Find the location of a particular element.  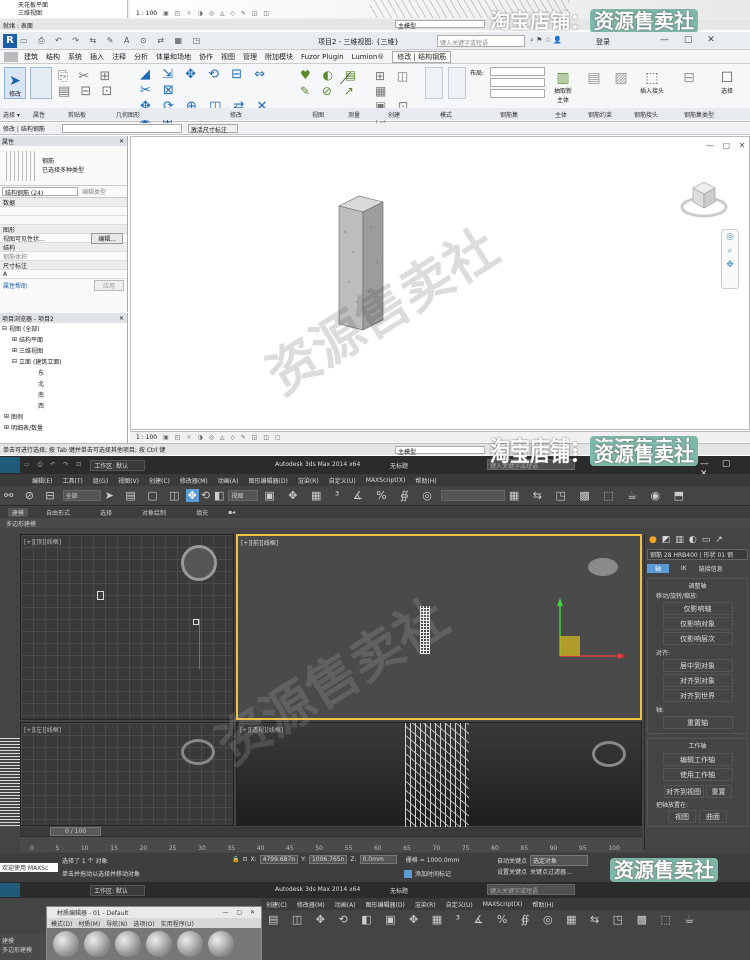

zoom-level: 1 : 100 is located at coordinates (146, 13).